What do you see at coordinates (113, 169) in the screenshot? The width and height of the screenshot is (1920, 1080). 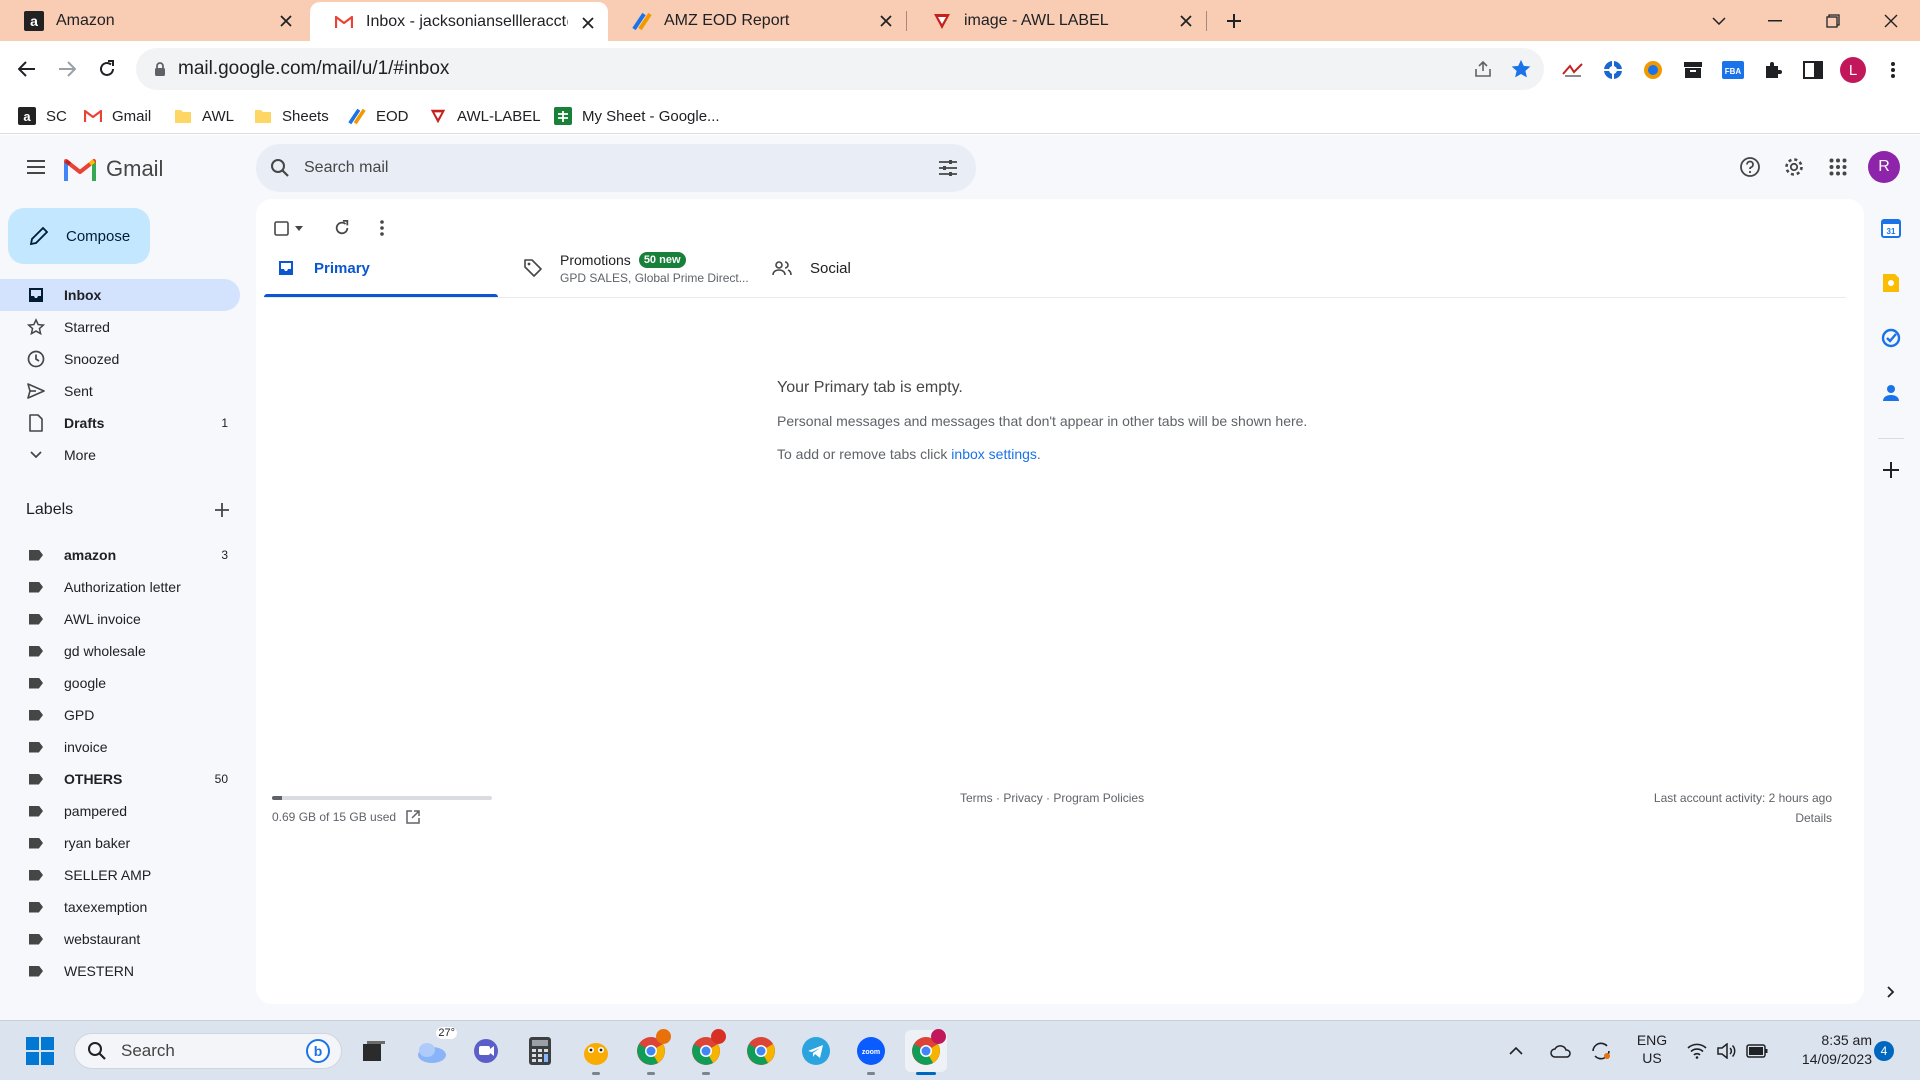 I see `gmail-logo: Gmail` at bounding box center [113, 169].